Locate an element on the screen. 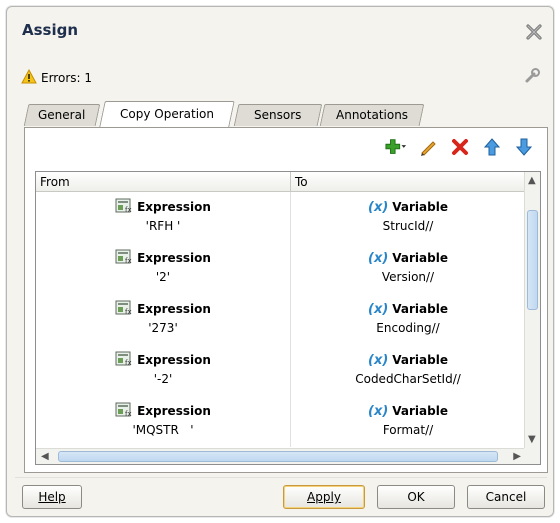 The image size is (560, 523). from-value: '2' is located at coordinates (163, 277).